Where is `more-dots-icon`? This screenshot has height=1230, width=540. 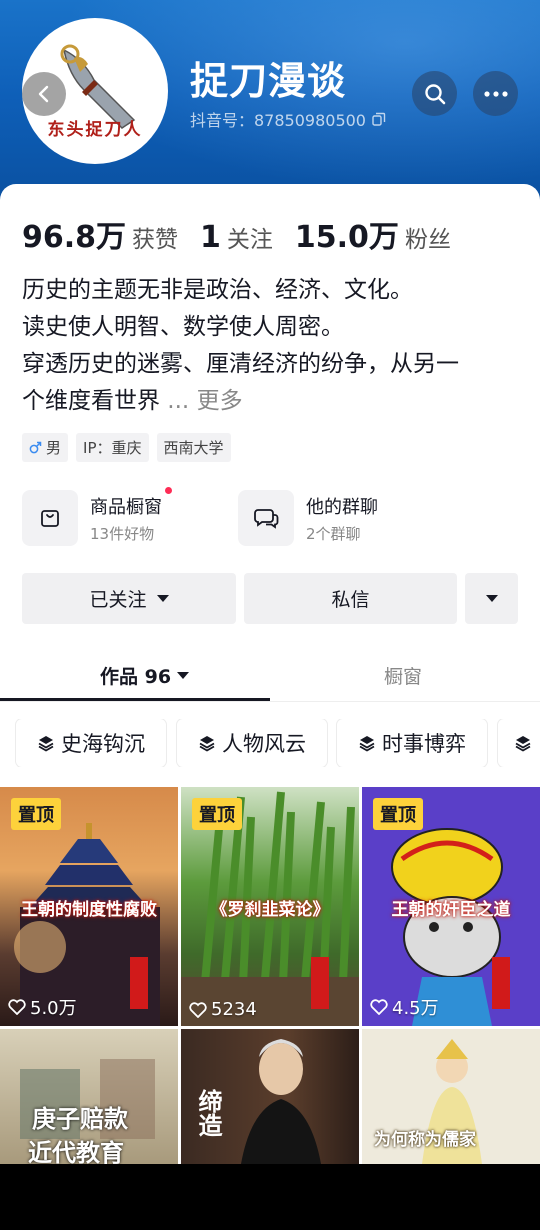 more-dots-icon is located at coordinates (495, 93).